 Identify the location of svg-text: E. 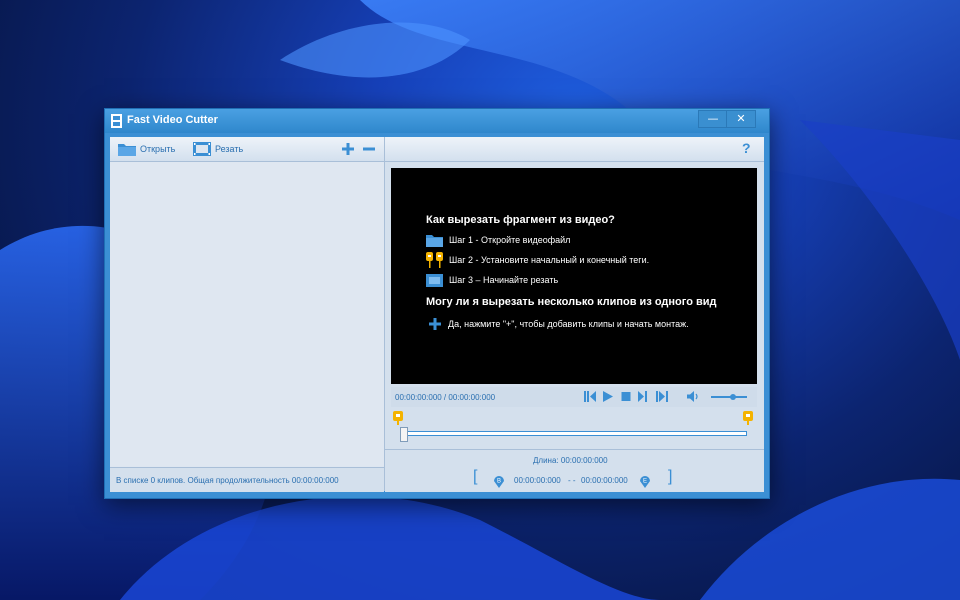
(645, 482).